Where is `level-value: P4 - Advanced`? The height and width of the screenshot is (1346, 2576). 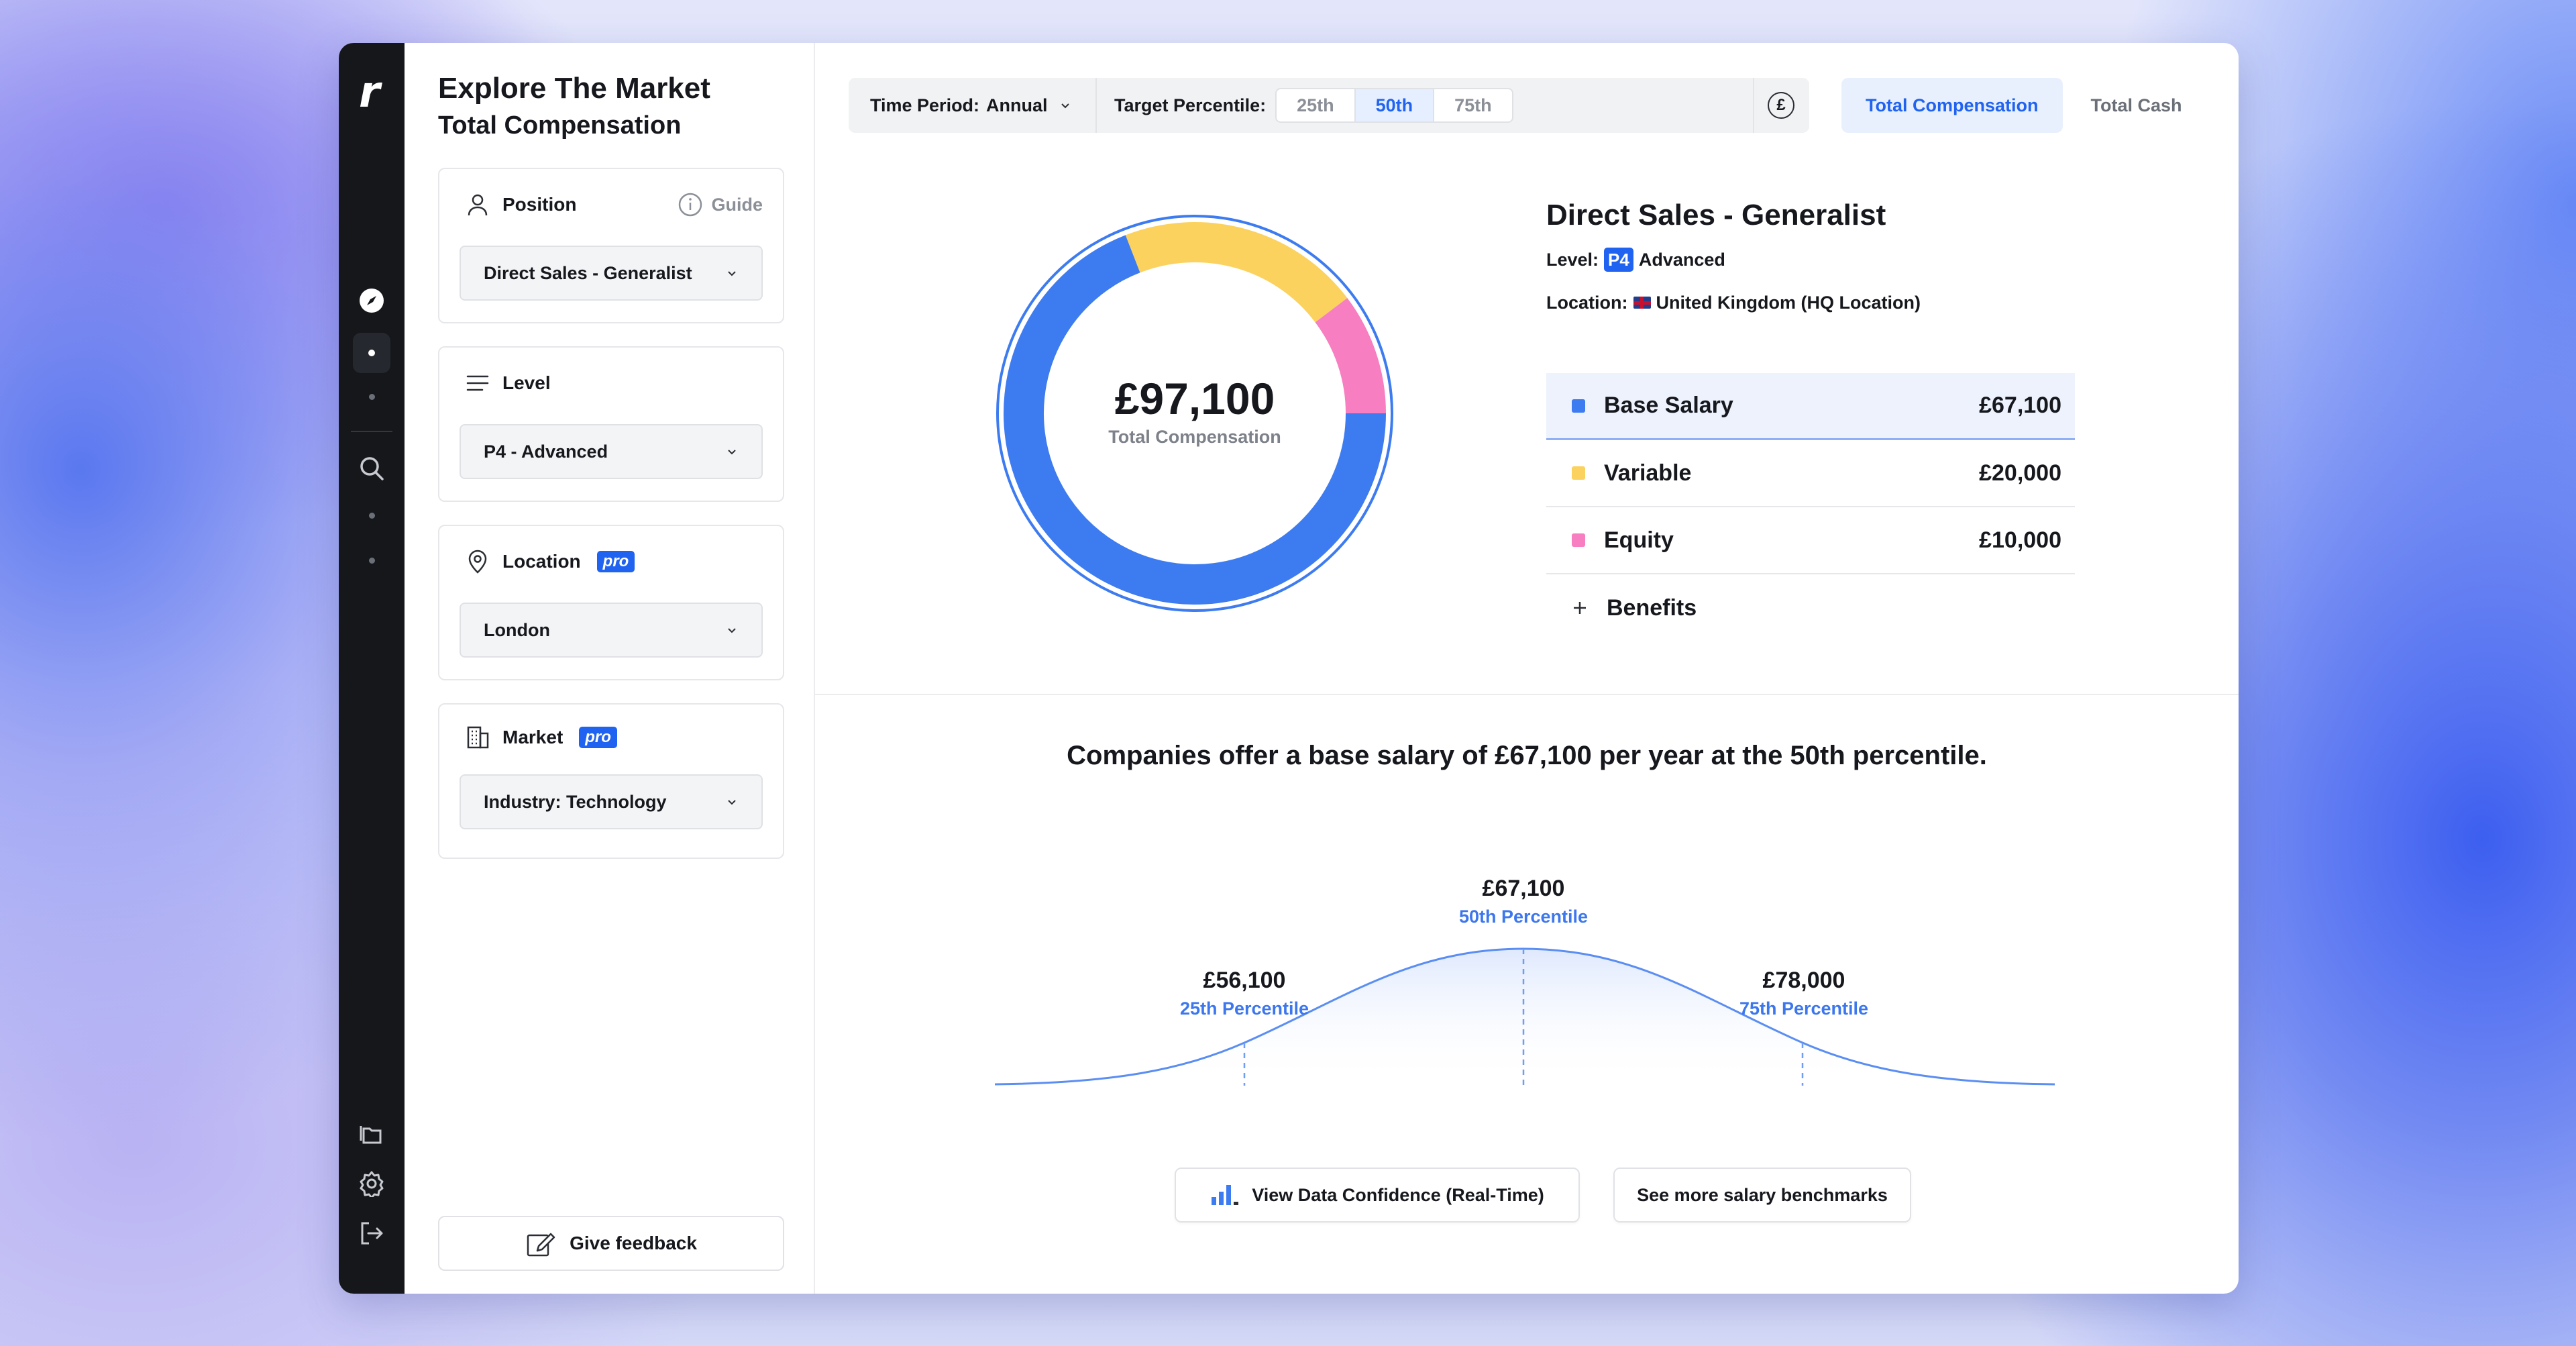
level-value: P4 - Advanced is located at coordinates (546, 452).